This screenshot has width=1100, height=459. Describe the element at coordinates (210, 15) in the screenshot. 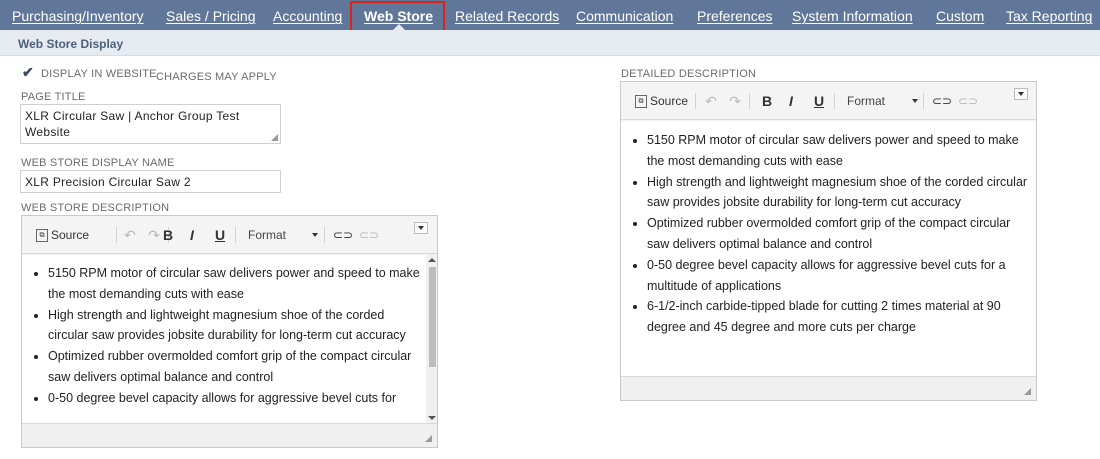

I see `tab-sales-pricing: Sales / Pricing` at that location.